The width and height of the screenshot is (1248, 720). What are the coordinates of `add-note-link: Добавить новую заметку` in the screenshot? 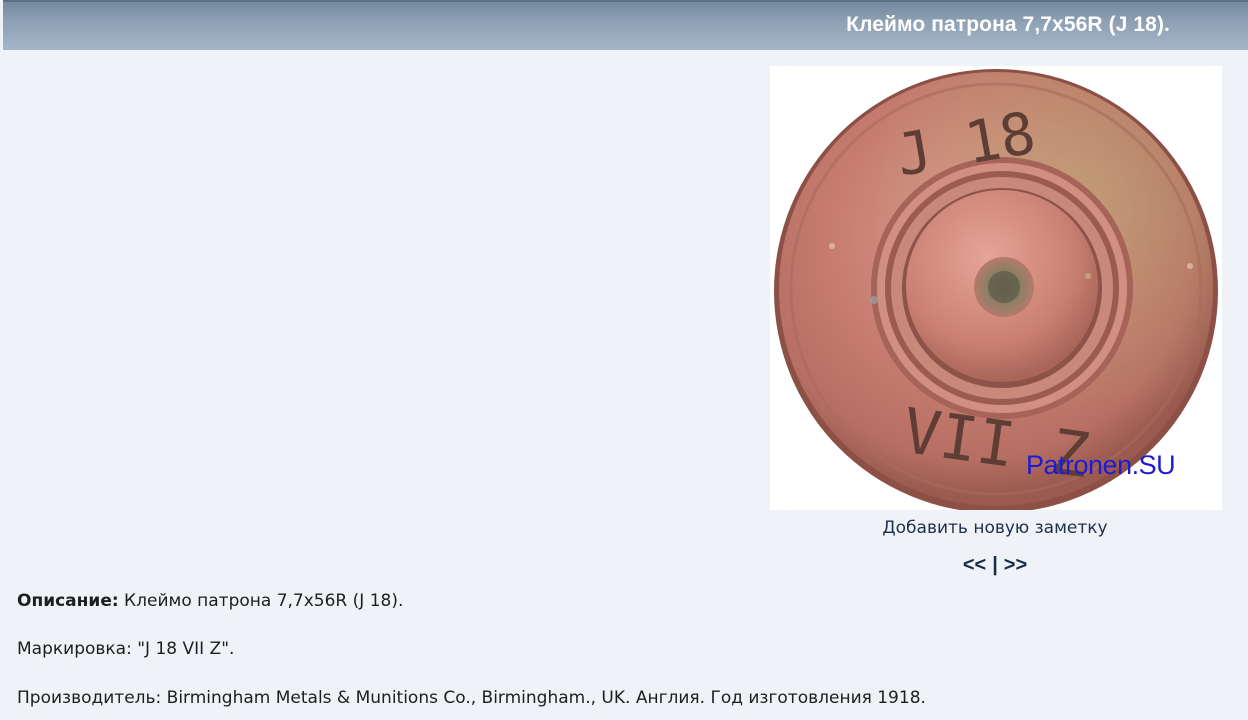 It's located at (995, 528).